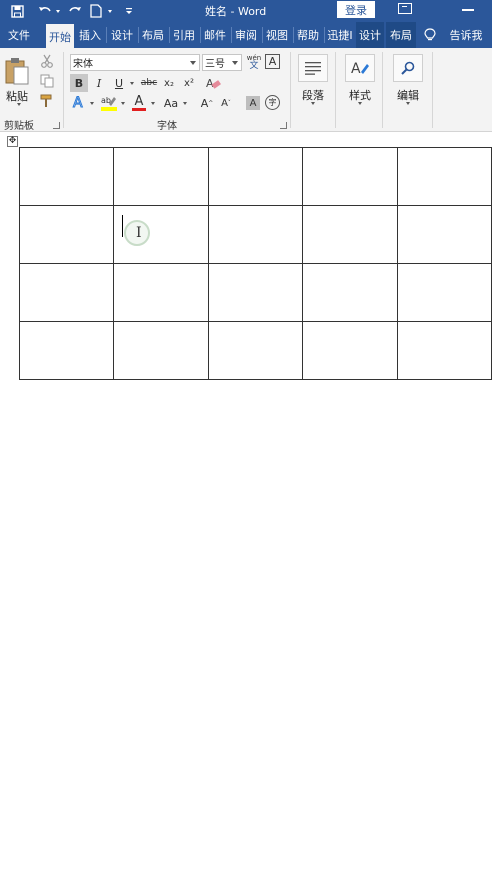 This screenshot has width=492, height=875. What do you see at coordinates (246, 35) in the screenshot?
I see `tab-review: 审阅` at bounding box center [246, 35].